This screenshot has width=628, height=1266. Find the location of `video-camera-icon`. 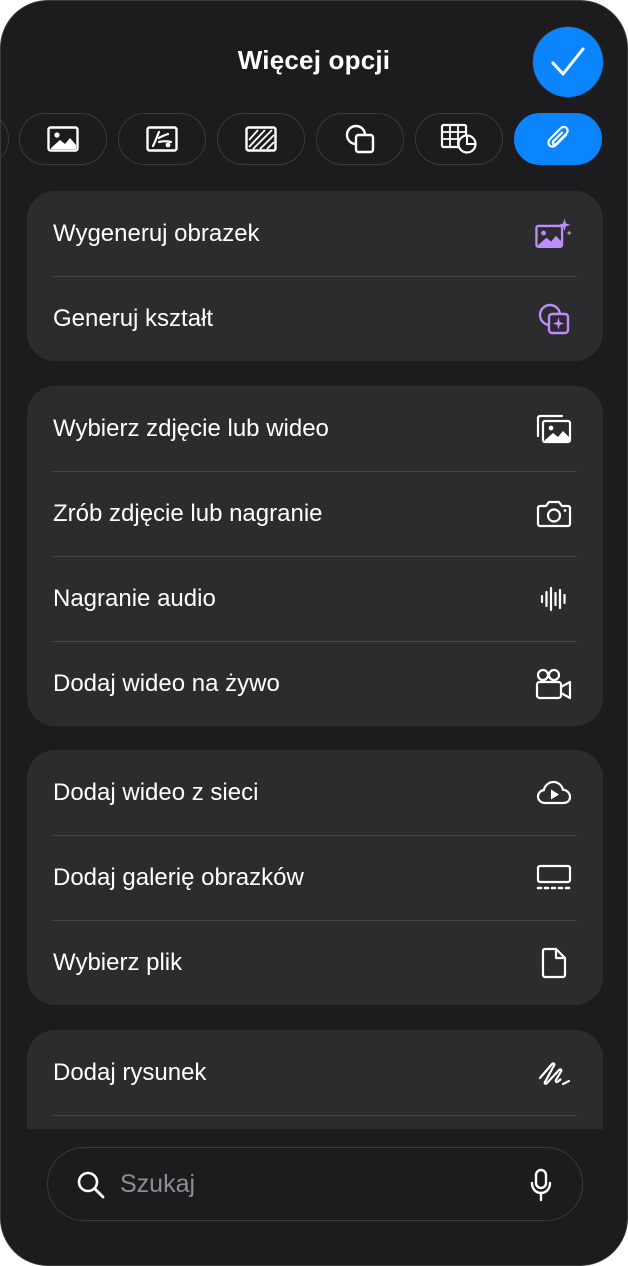

video-camera-icon is located at coordinates (554, 684).